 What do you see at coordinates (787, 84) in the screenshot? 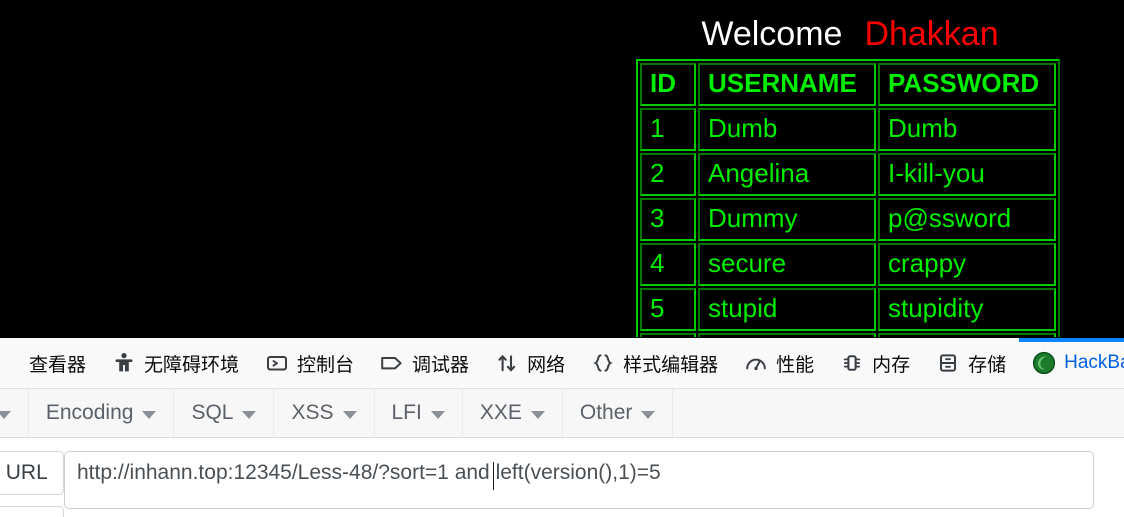
I see `column-header-username: USERNAME` at bounding box center [787, 84].